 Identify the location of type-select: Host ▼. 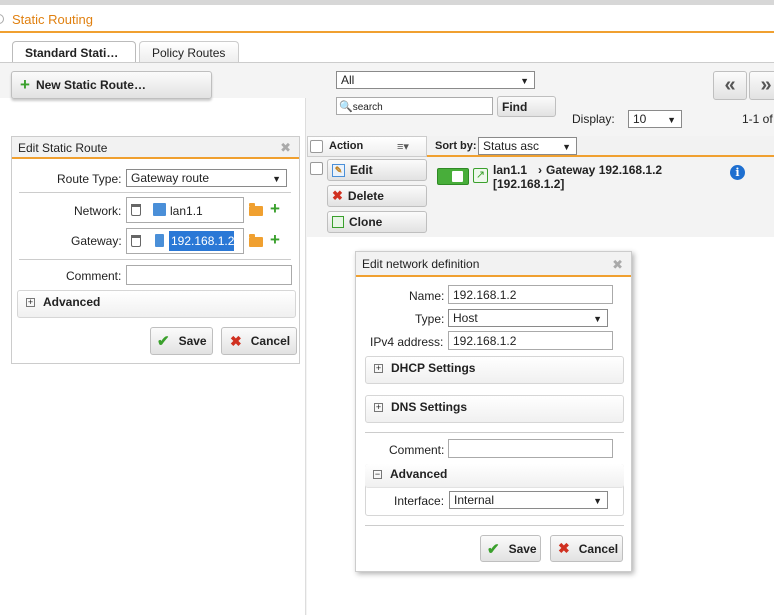
(528, 318).